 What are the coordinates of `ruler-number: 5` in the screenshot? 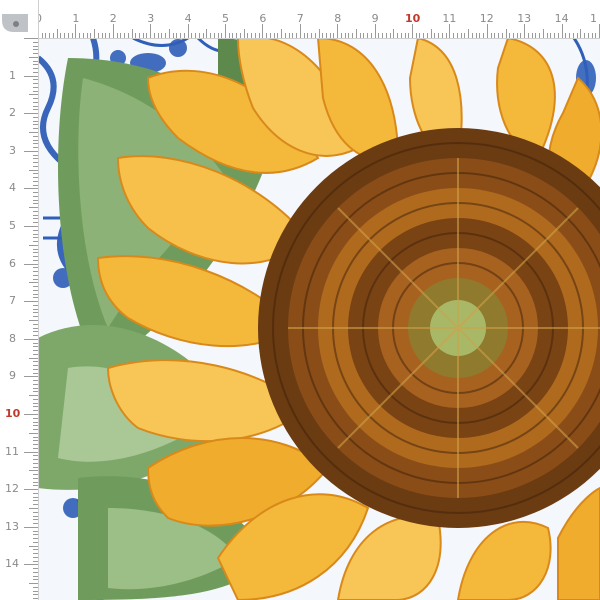 It's located at (12, 225).